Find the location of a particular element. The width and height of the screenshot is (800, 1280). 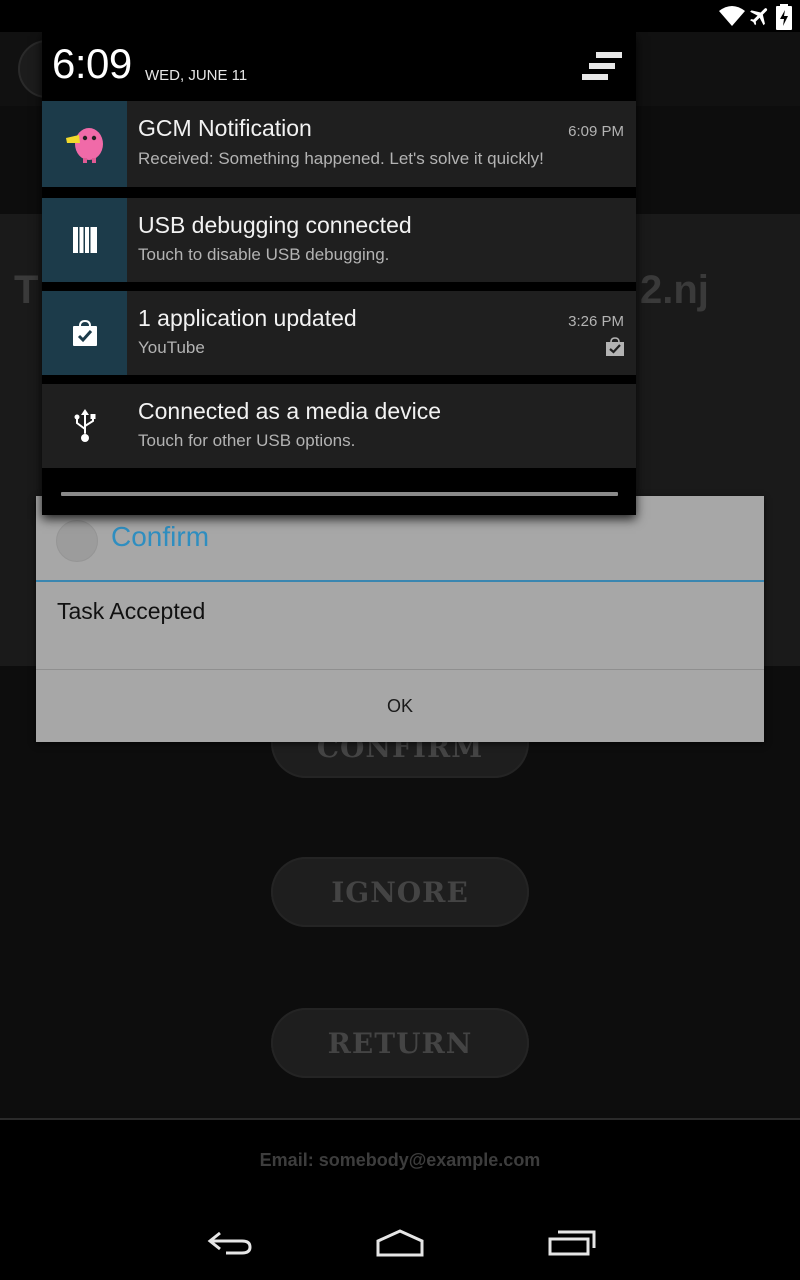

clear-all-icon is located at coordinates (603, 68).